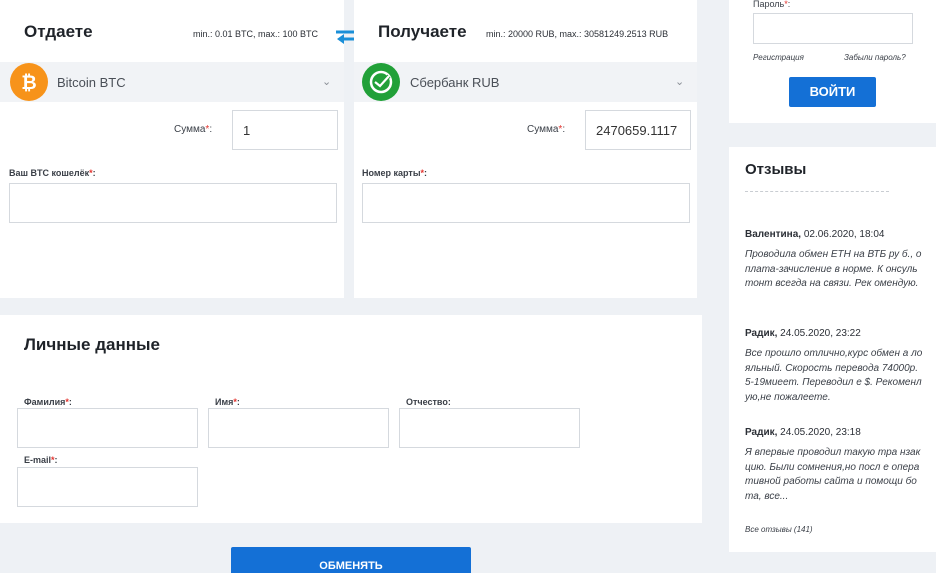  Describe the element at coordinates (772, 4) in the screenshot. I see `password-label: Пароль*:` at that location.